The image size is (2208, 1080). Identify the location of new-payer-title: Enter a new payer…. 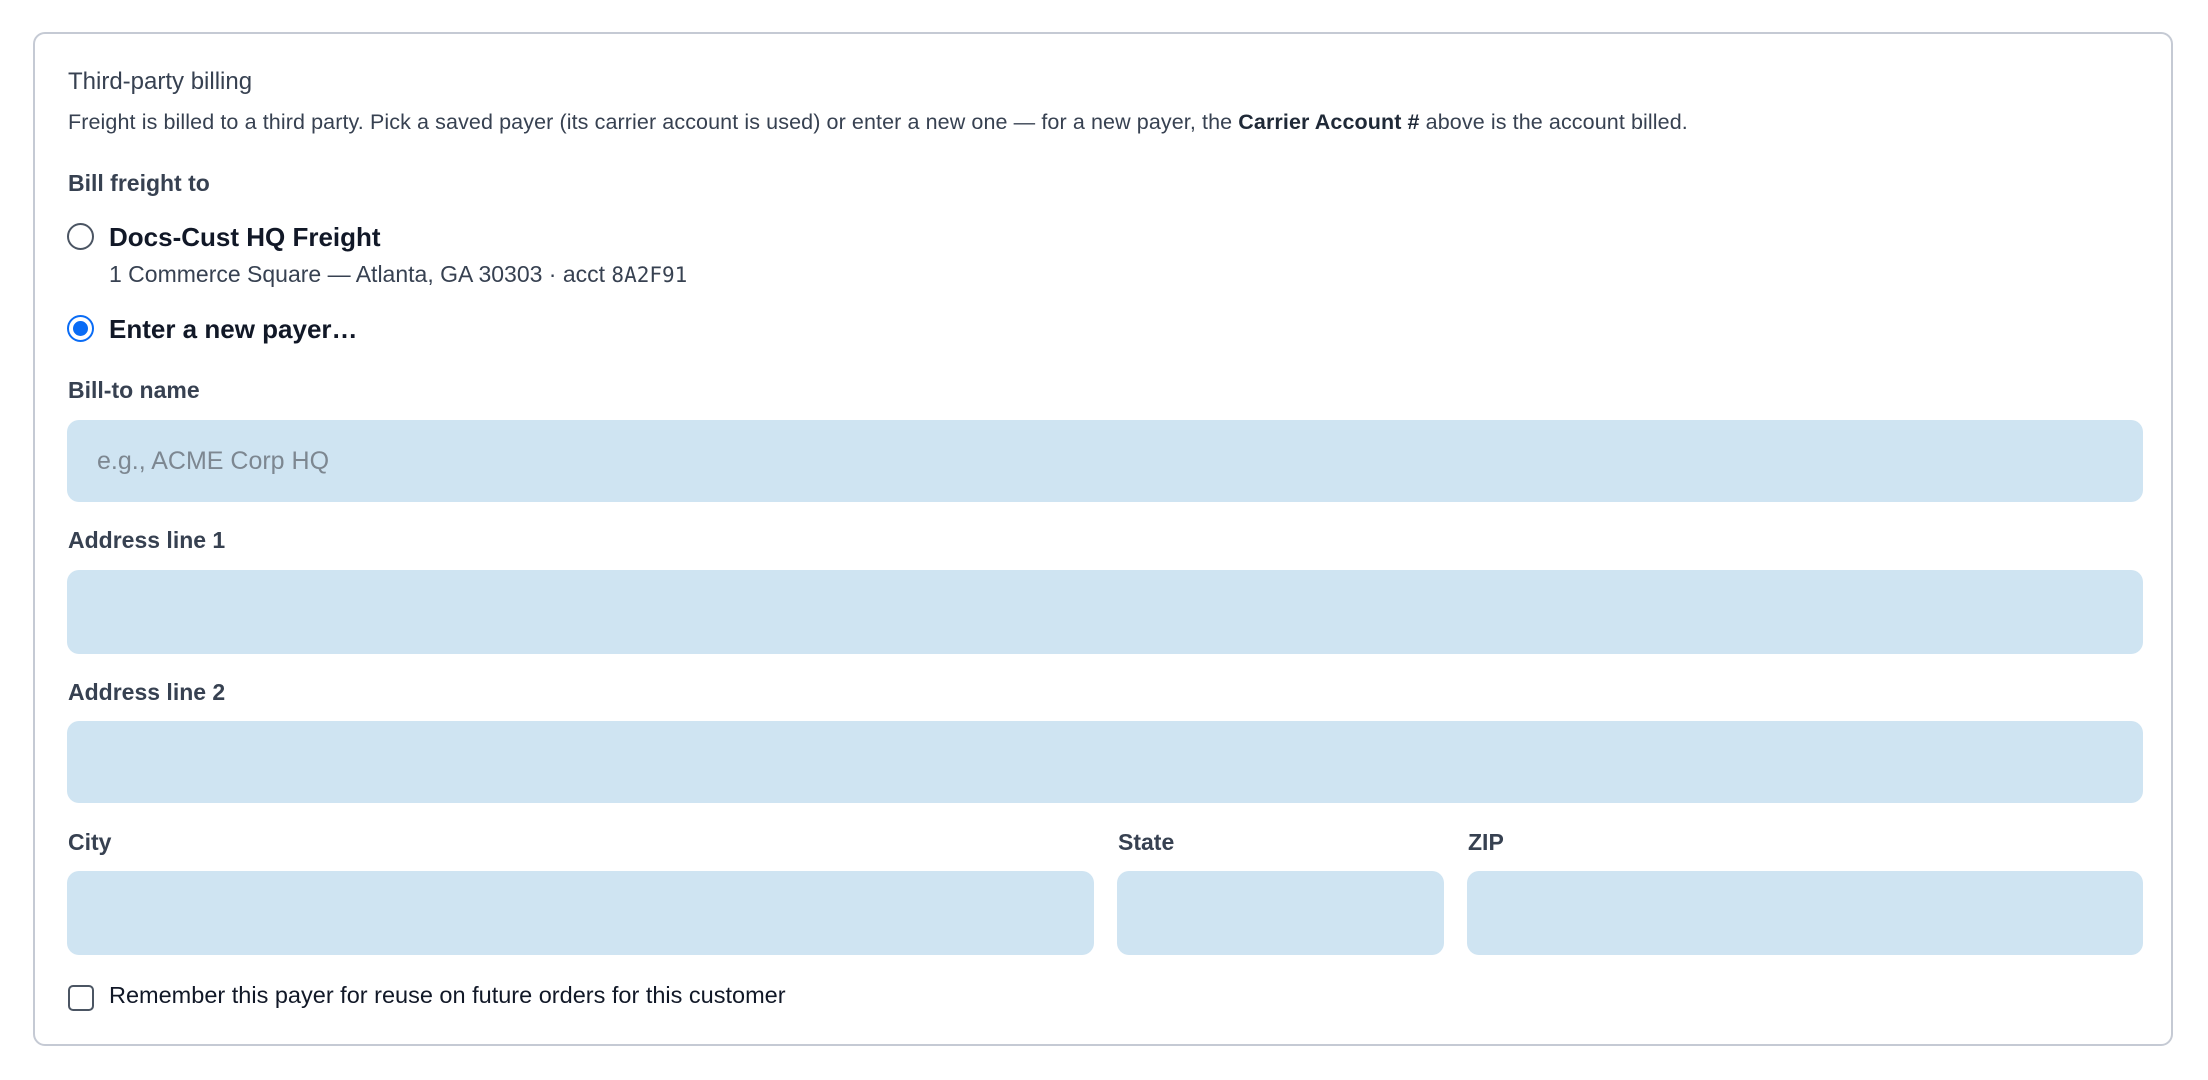
(233, 329).